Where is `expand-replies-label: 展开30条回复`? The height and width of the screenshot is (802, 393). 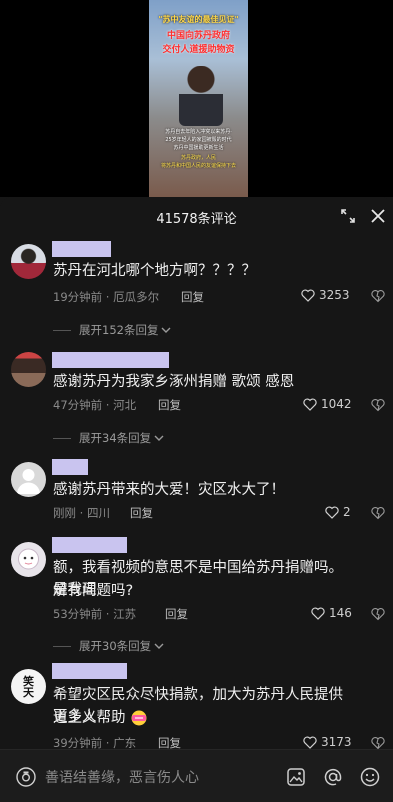
expand-replies-label: 展开30条回复 is located at coordinates (115, 646).